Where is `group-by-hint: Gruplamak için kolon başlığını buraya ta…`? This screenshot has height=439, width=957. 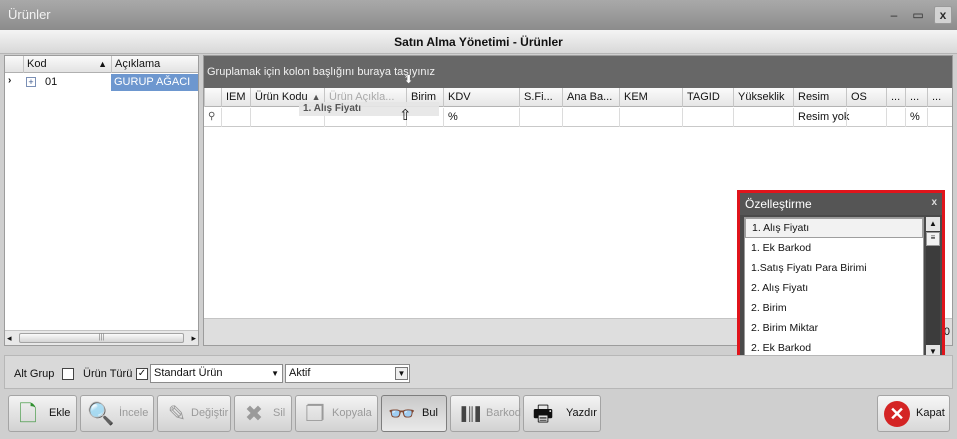
group-by-hint: Gruplamak için kolon başlığını buraya ta… is located at coordinates (321, 72).